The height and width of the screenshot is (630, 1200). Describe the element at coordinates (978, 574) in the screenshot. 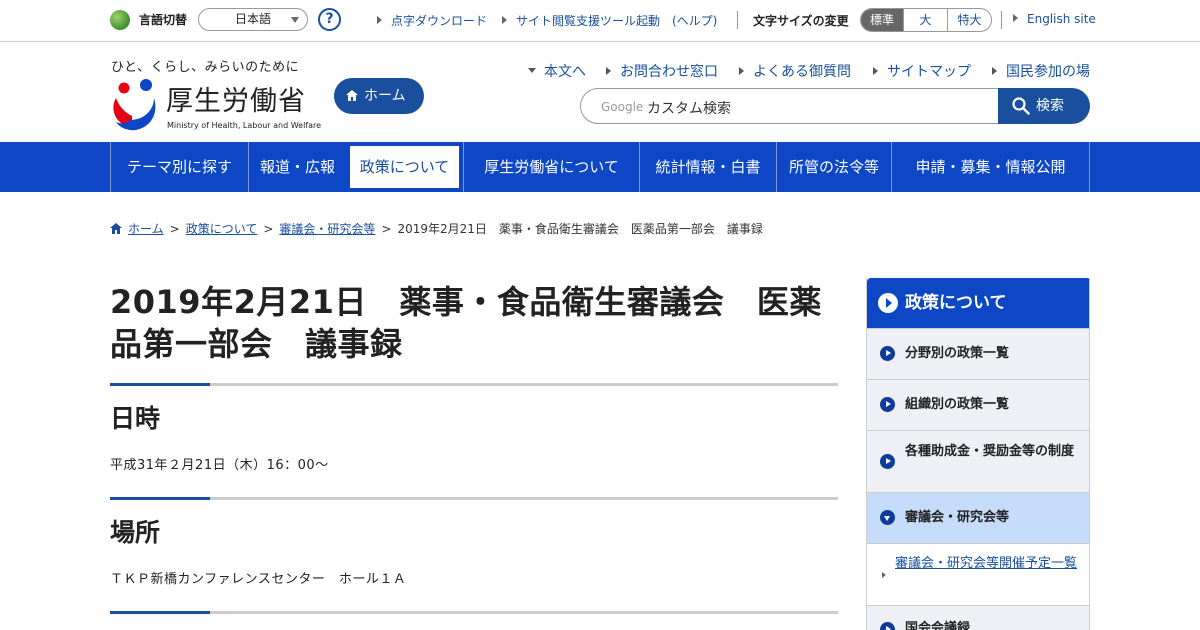

I see `sidebar-subitem-schedule: 審議会・研究会等開催予定一覧` at that location.